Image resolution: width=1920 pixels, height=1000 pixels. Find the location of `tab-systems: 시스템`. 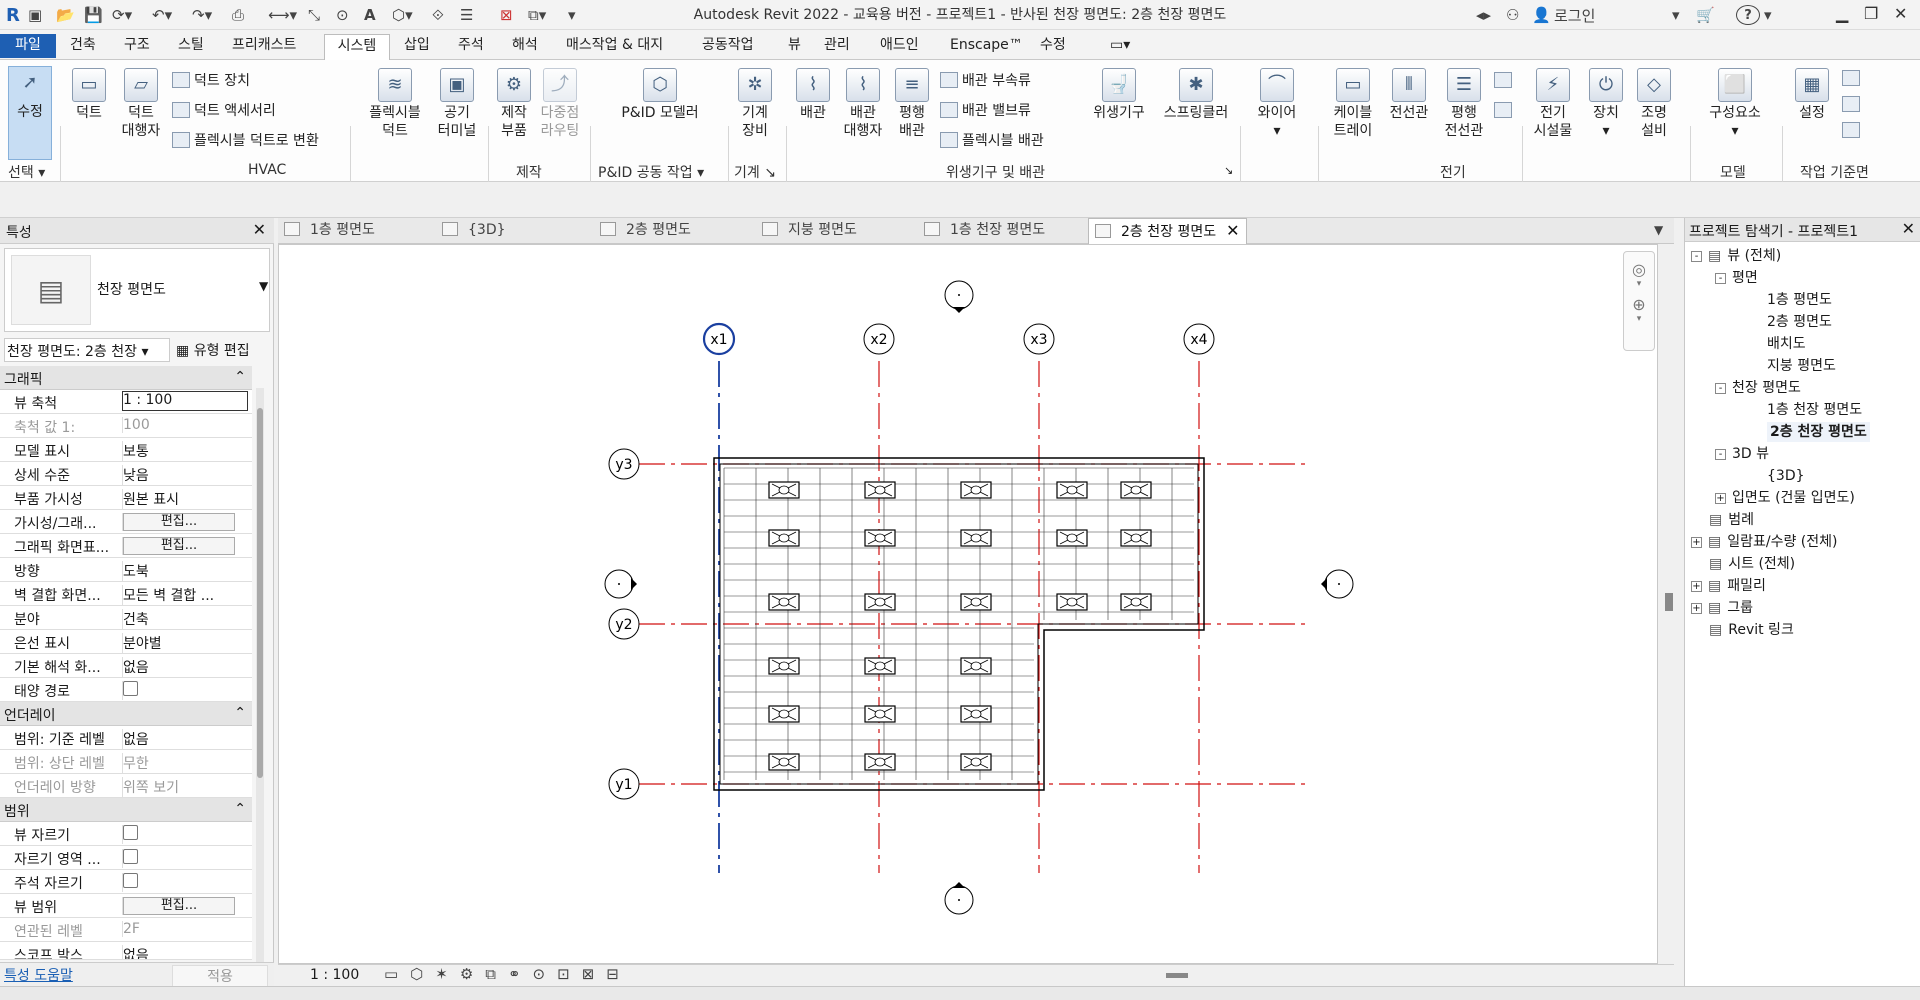

tab-systems: 시스템 is located at coordinates (357, 47).